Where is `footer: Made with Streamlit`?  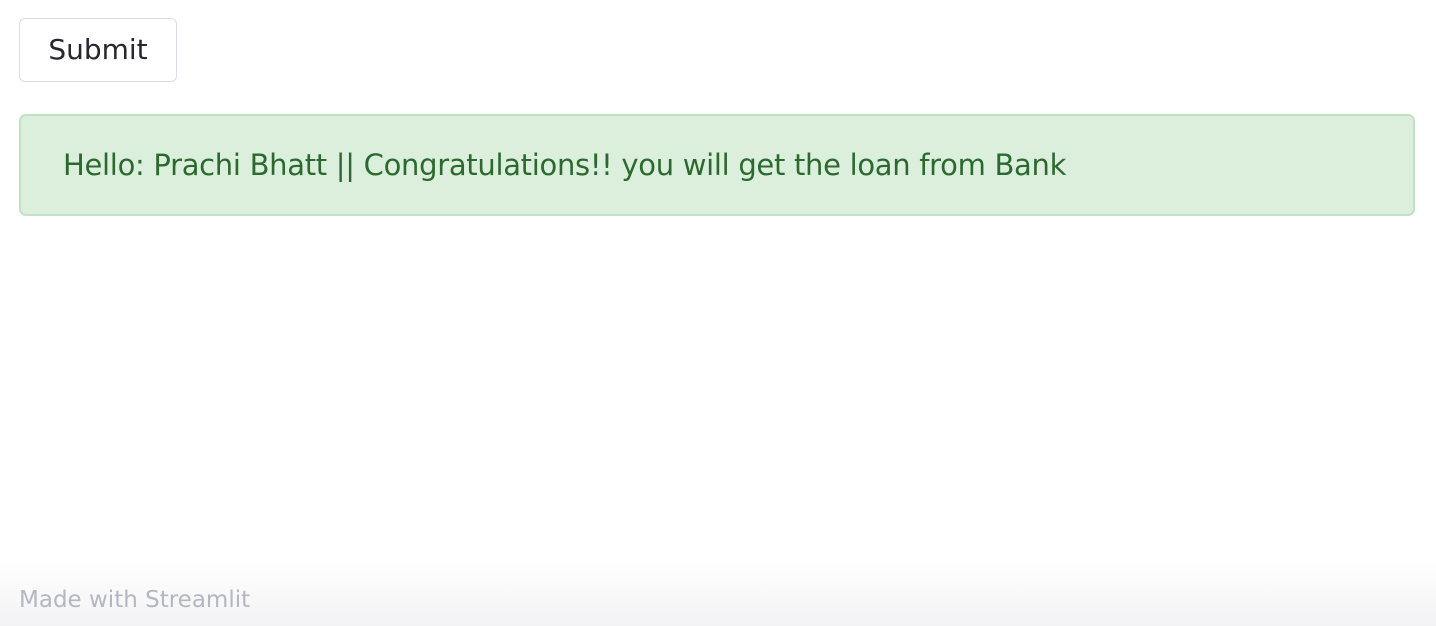
footer: Made with Streamlit is located at coordinates (718, 593).